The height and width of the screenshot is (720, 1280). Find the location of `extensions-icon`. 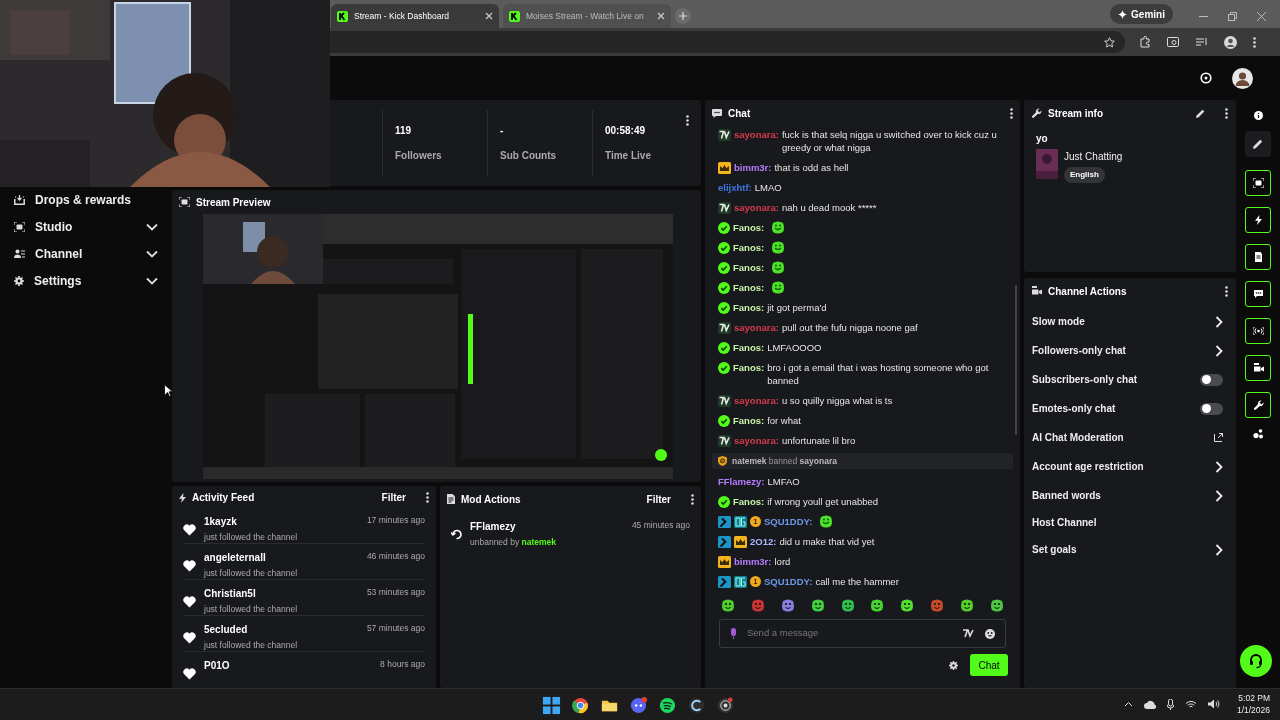

extensions-icon is located at coordinates (1145, 42).